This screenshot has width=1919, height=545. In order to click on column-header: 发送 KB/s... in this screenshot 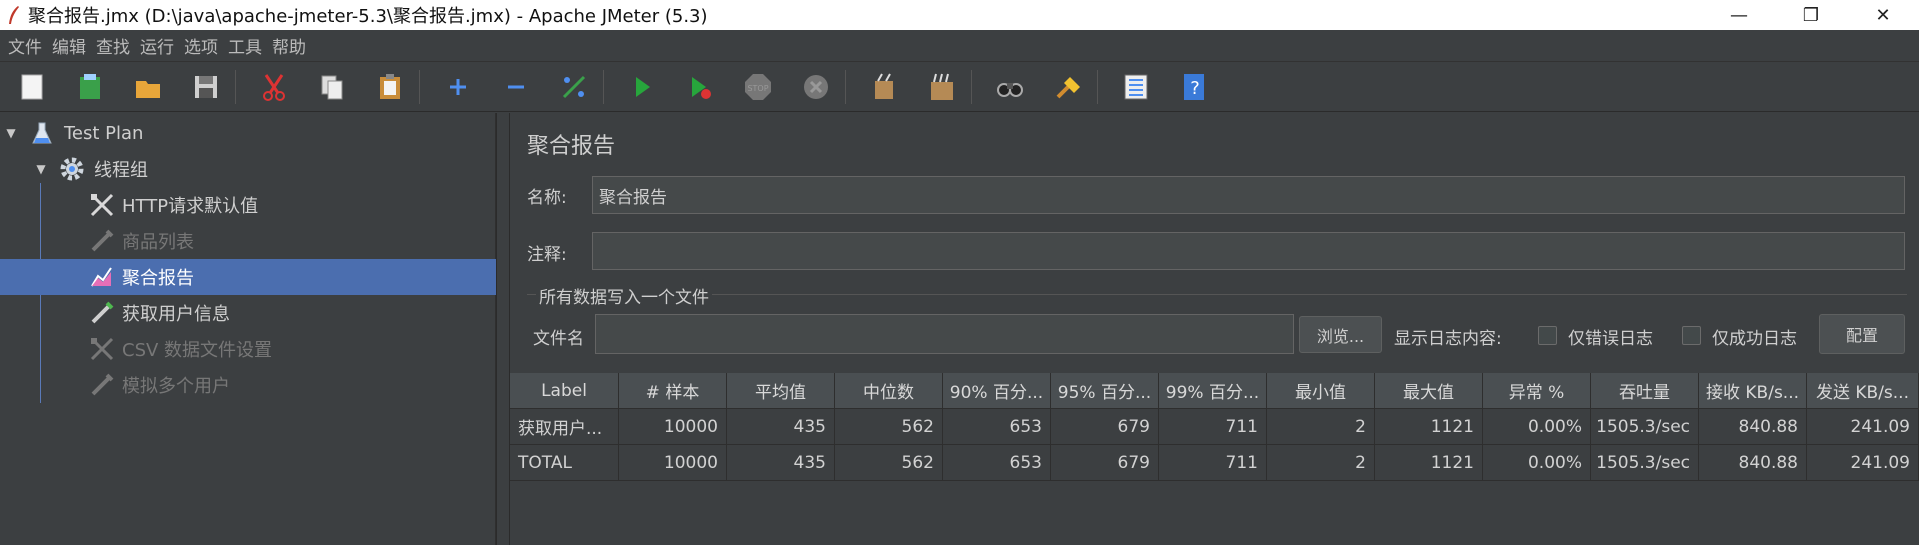, I will do `click(1863, 391)`.